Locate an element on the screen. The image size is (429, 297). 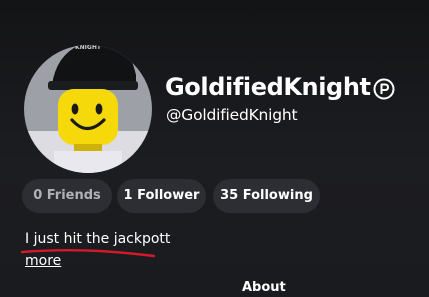
avatar-headshot-icon: KNIGHT is located at coordinates (93, 109).